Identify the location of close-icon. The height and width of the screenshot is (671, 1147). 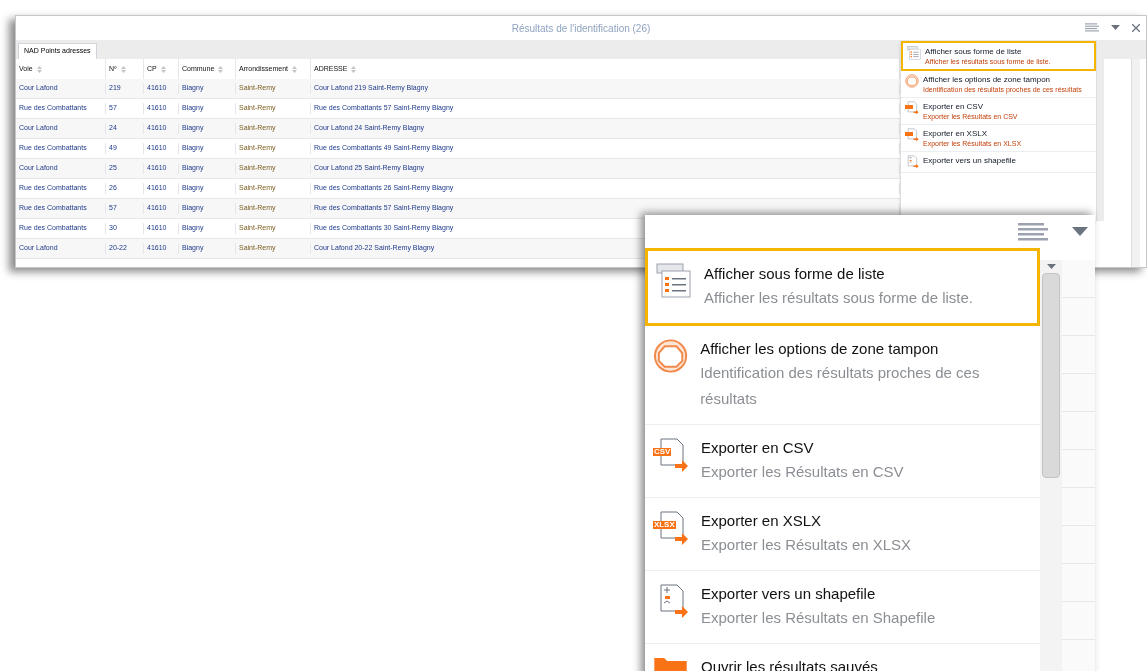
(1136, 27).